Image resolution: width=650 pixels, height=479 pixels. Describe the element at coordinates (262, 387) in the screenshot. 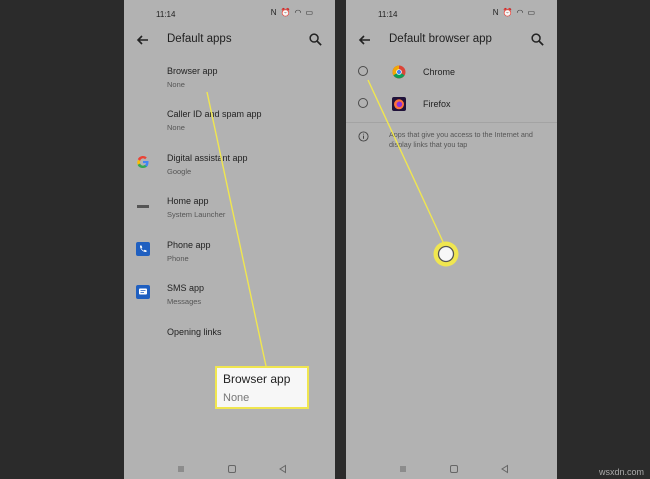

I see `callout-browser-app: Browser app None` at that location.